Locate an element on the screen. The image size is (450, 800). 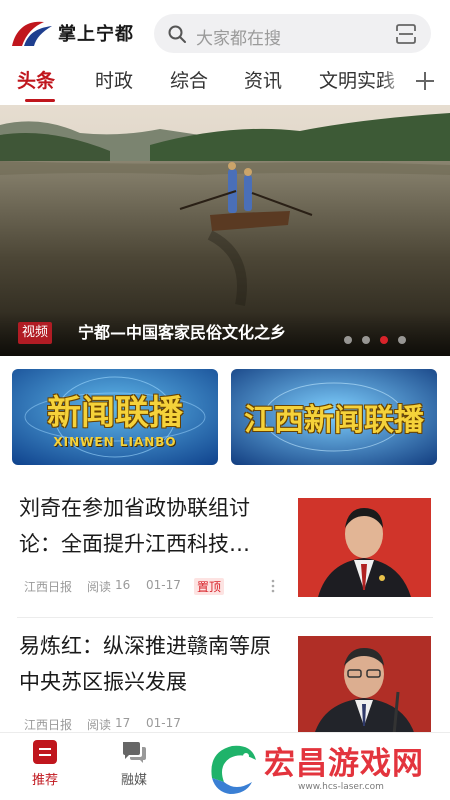
site-watermark: 宏昌游戏网 www.hcs-laser.com is located at coordinates (323, 768).